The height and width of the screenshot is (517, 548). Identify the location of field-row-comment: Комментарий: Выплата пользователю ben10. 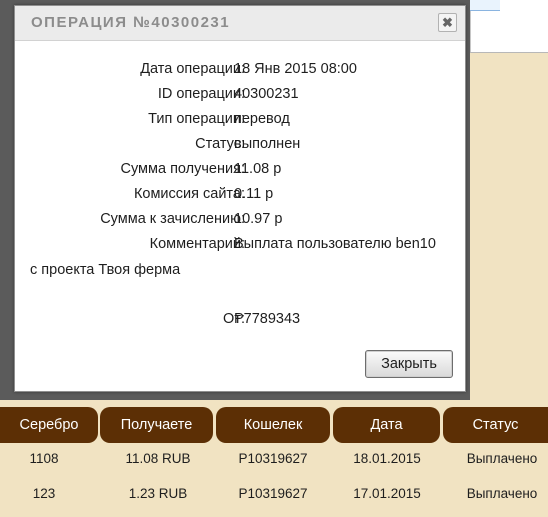
(240, 246).